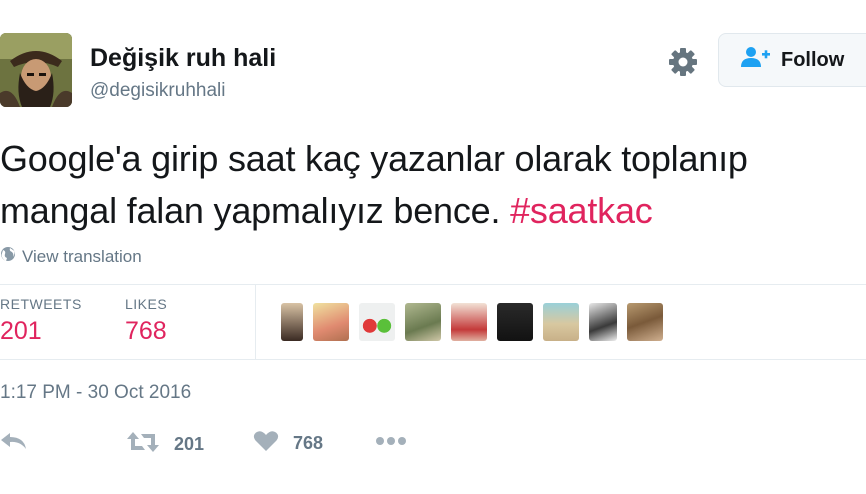 The image size is (866, 494). Describe the element at coordinates (189, 444) in the screenshot. I see `retweet-count: 201` at that location.